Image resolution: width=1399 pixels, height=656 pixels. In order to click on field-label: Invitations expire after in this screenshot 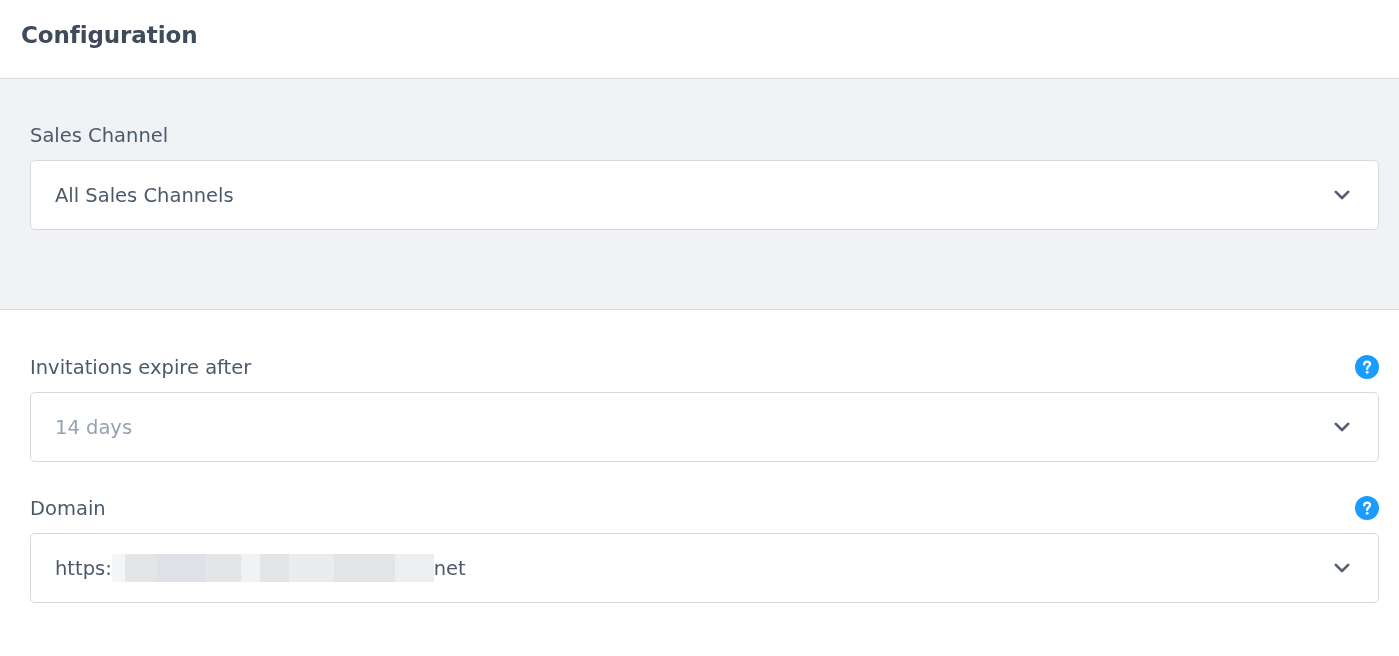, I will do `click(141, 367)`.